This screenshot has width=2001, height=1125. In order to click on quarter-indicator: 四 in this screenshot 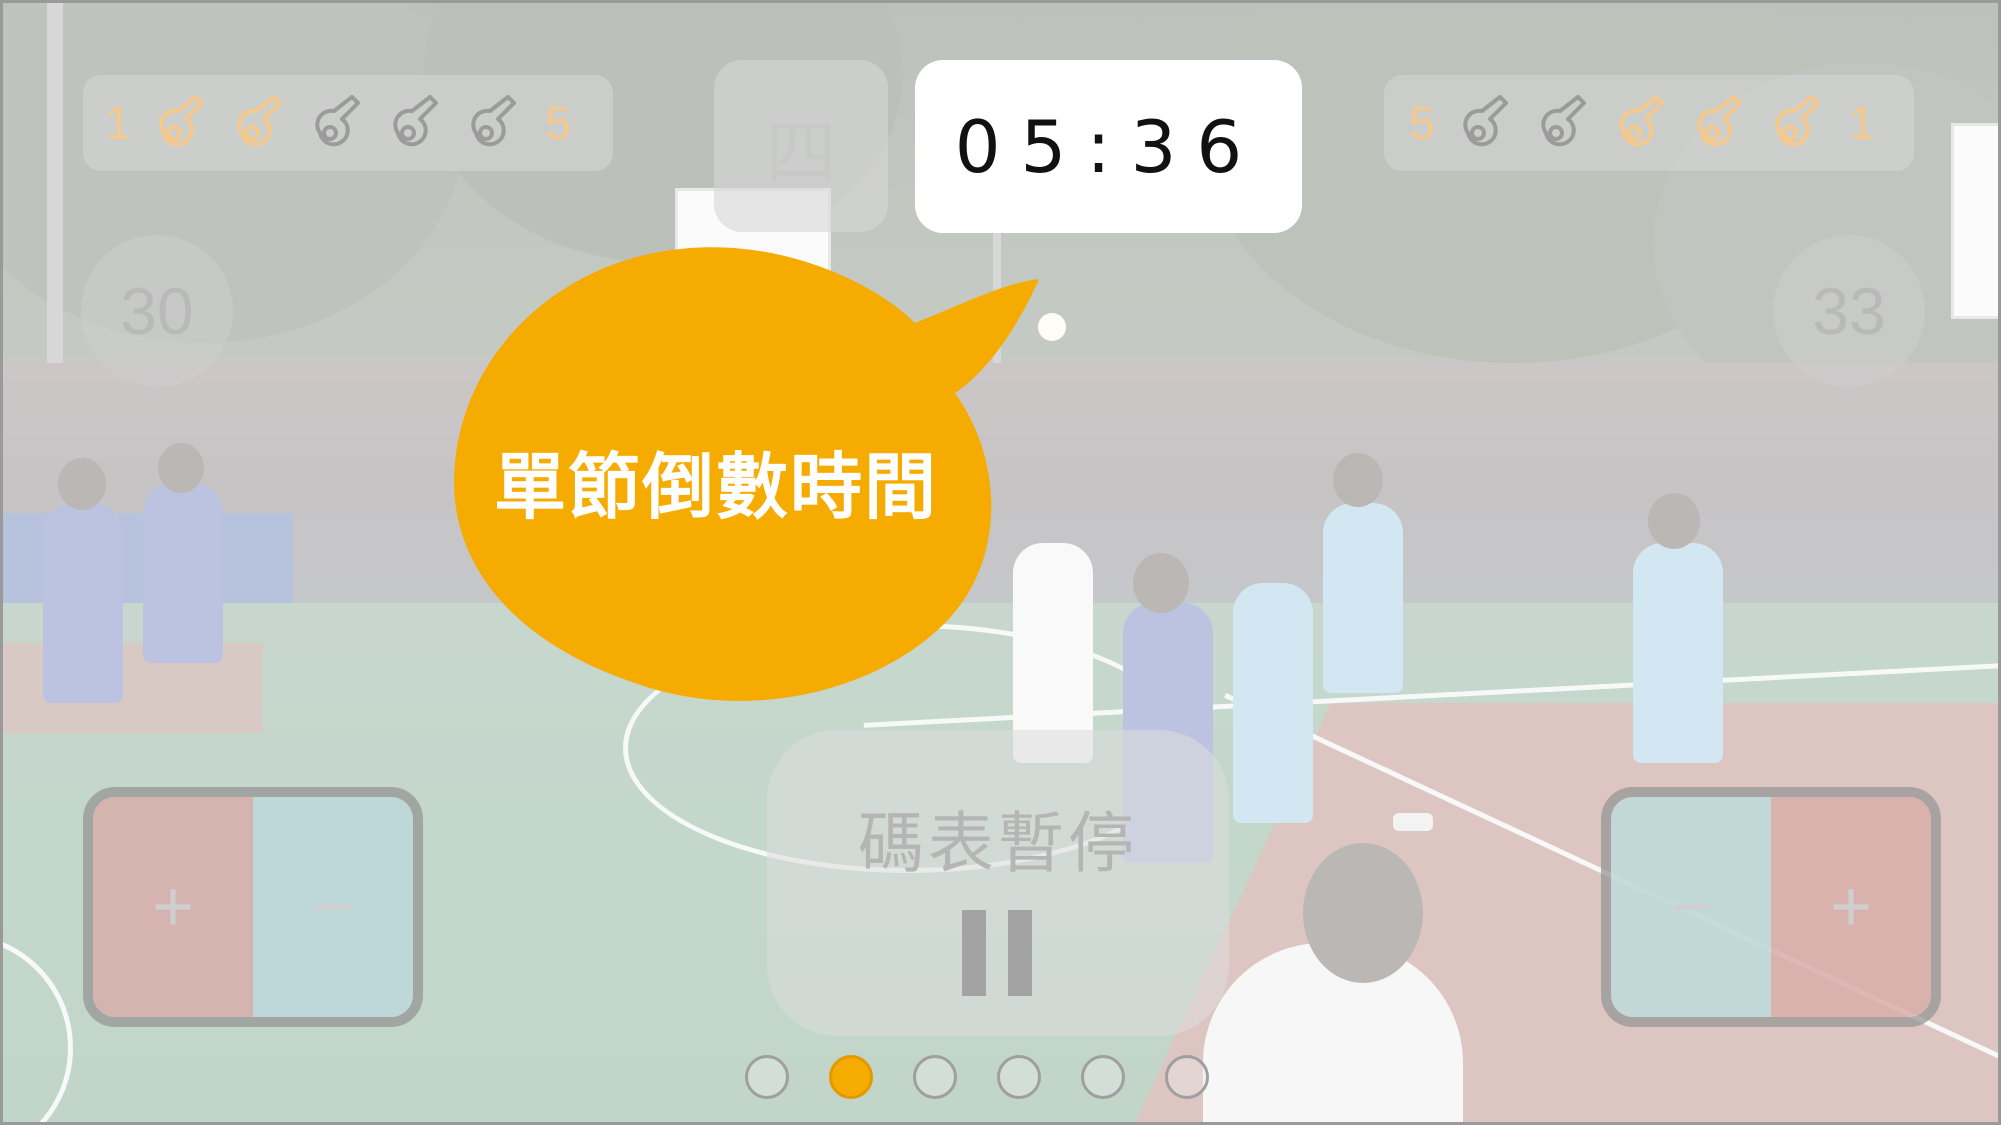, I will do `click(801, 146)`.